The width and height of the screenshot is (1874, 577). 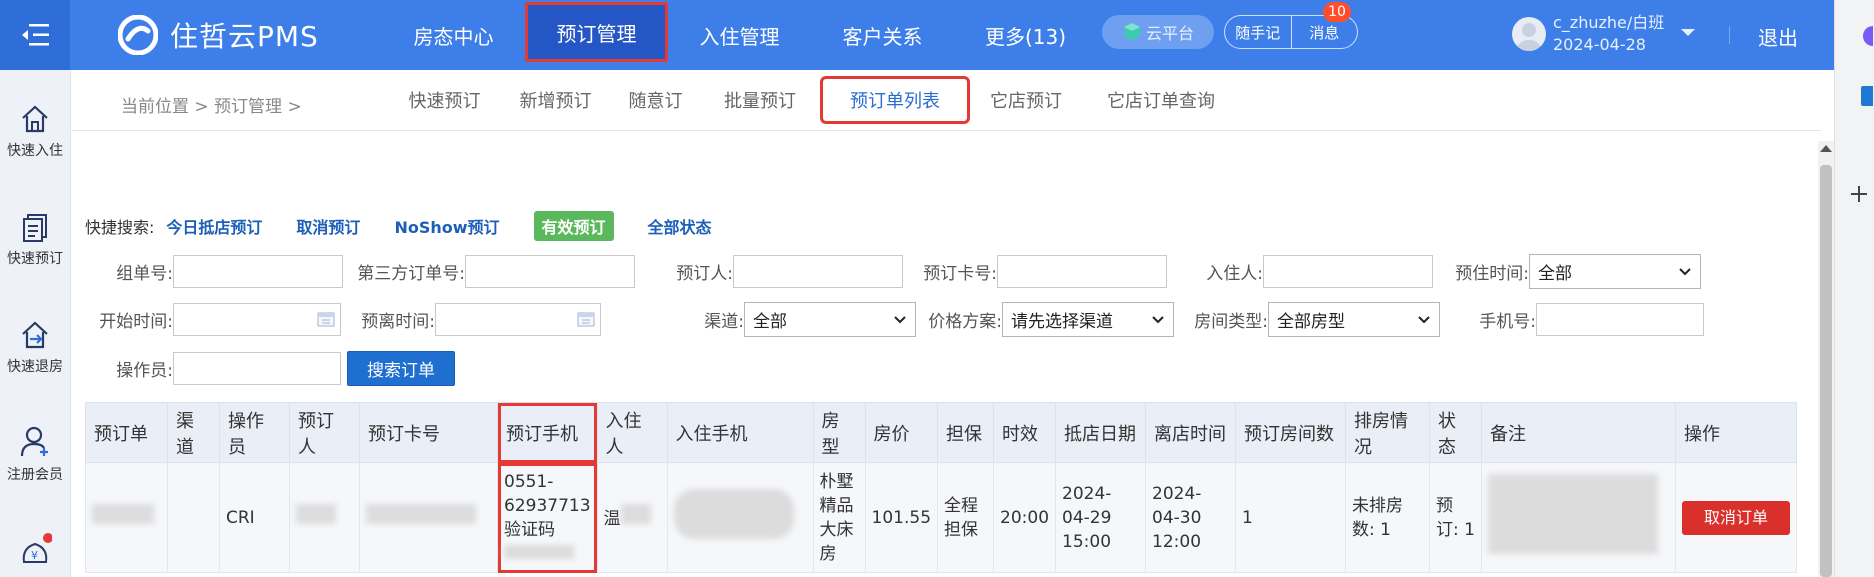 What do you see at coordinates (740, 432) in the screenshot?
I see `col-header: 入住手机` at bounding box center [740, 432].